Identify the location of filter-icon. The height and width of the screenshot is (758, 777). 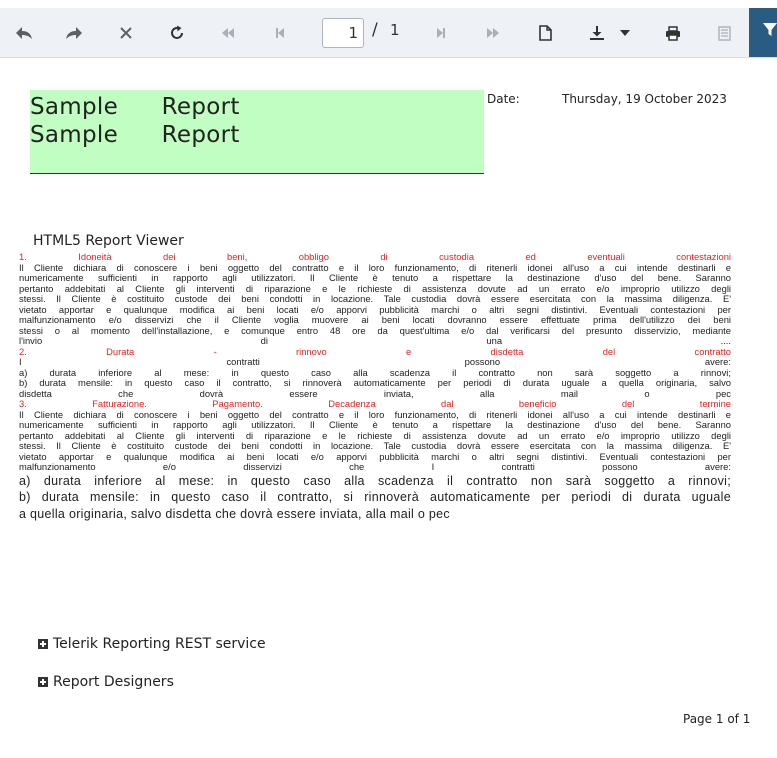
(770, 29).